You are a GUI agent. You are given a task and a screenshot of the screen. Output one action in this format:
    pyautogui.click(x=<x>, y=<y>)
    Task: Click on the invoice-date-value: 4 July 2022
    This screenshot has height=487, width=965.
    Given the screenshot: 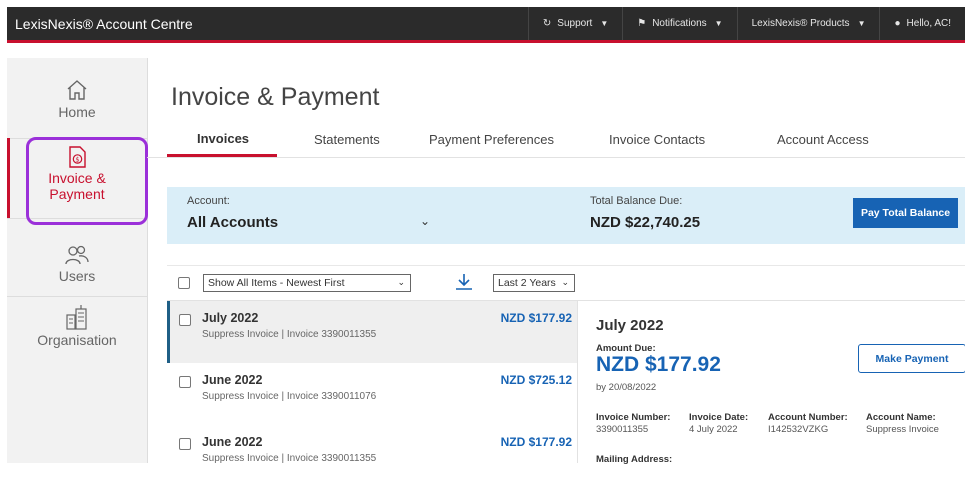 What is the action you would take?
    pyautogui.click(x=713, y=429)
    